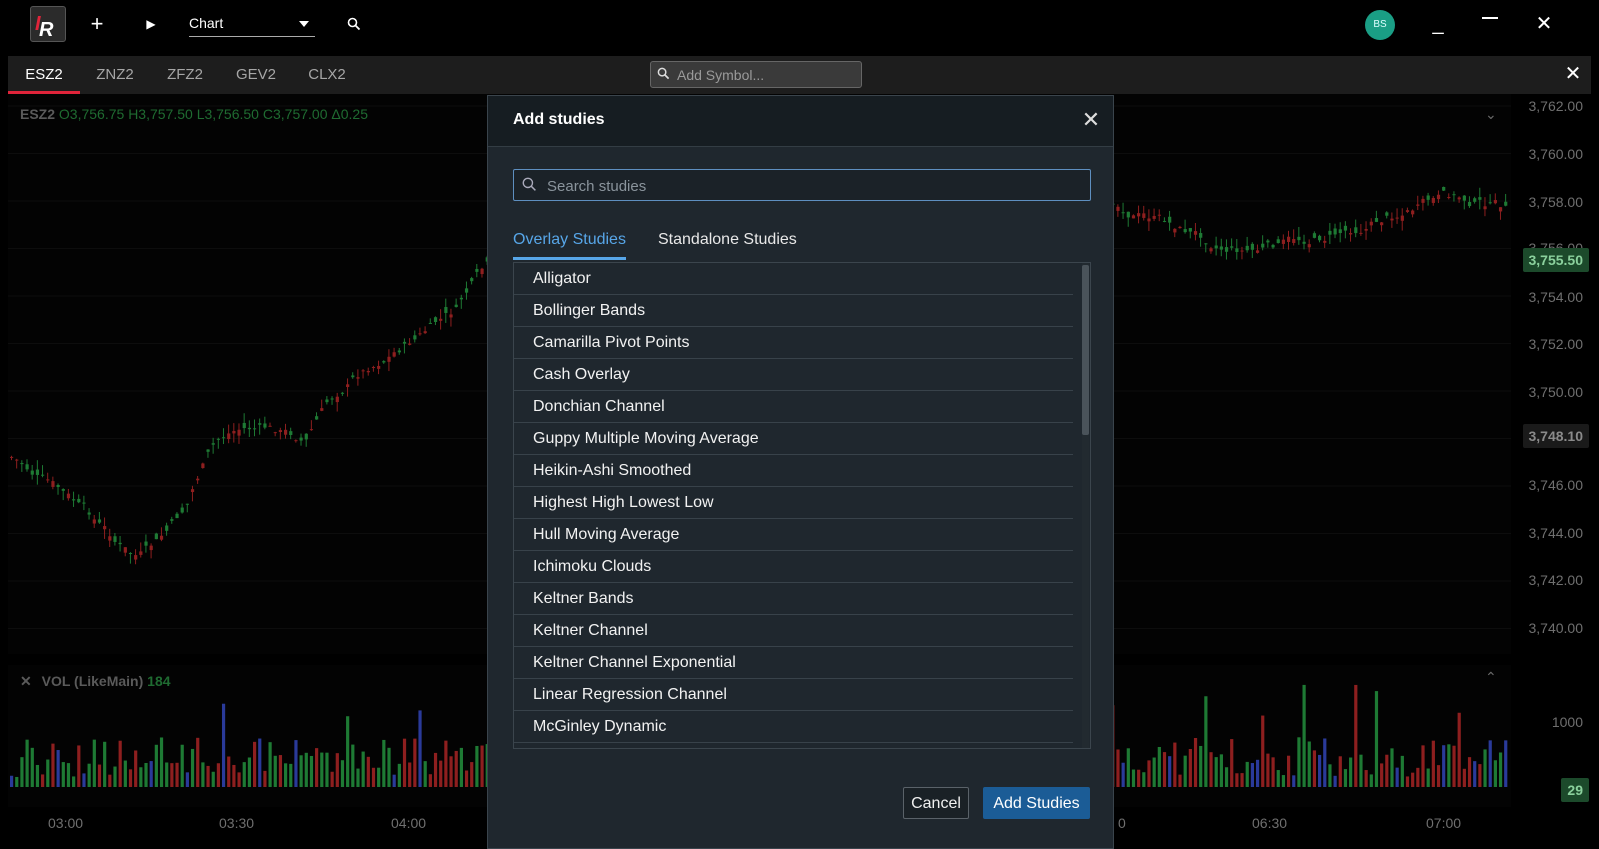 The width and height of the screenshot is (1599, 849). I want to click on study-item: Alligator, so click(793, 279).